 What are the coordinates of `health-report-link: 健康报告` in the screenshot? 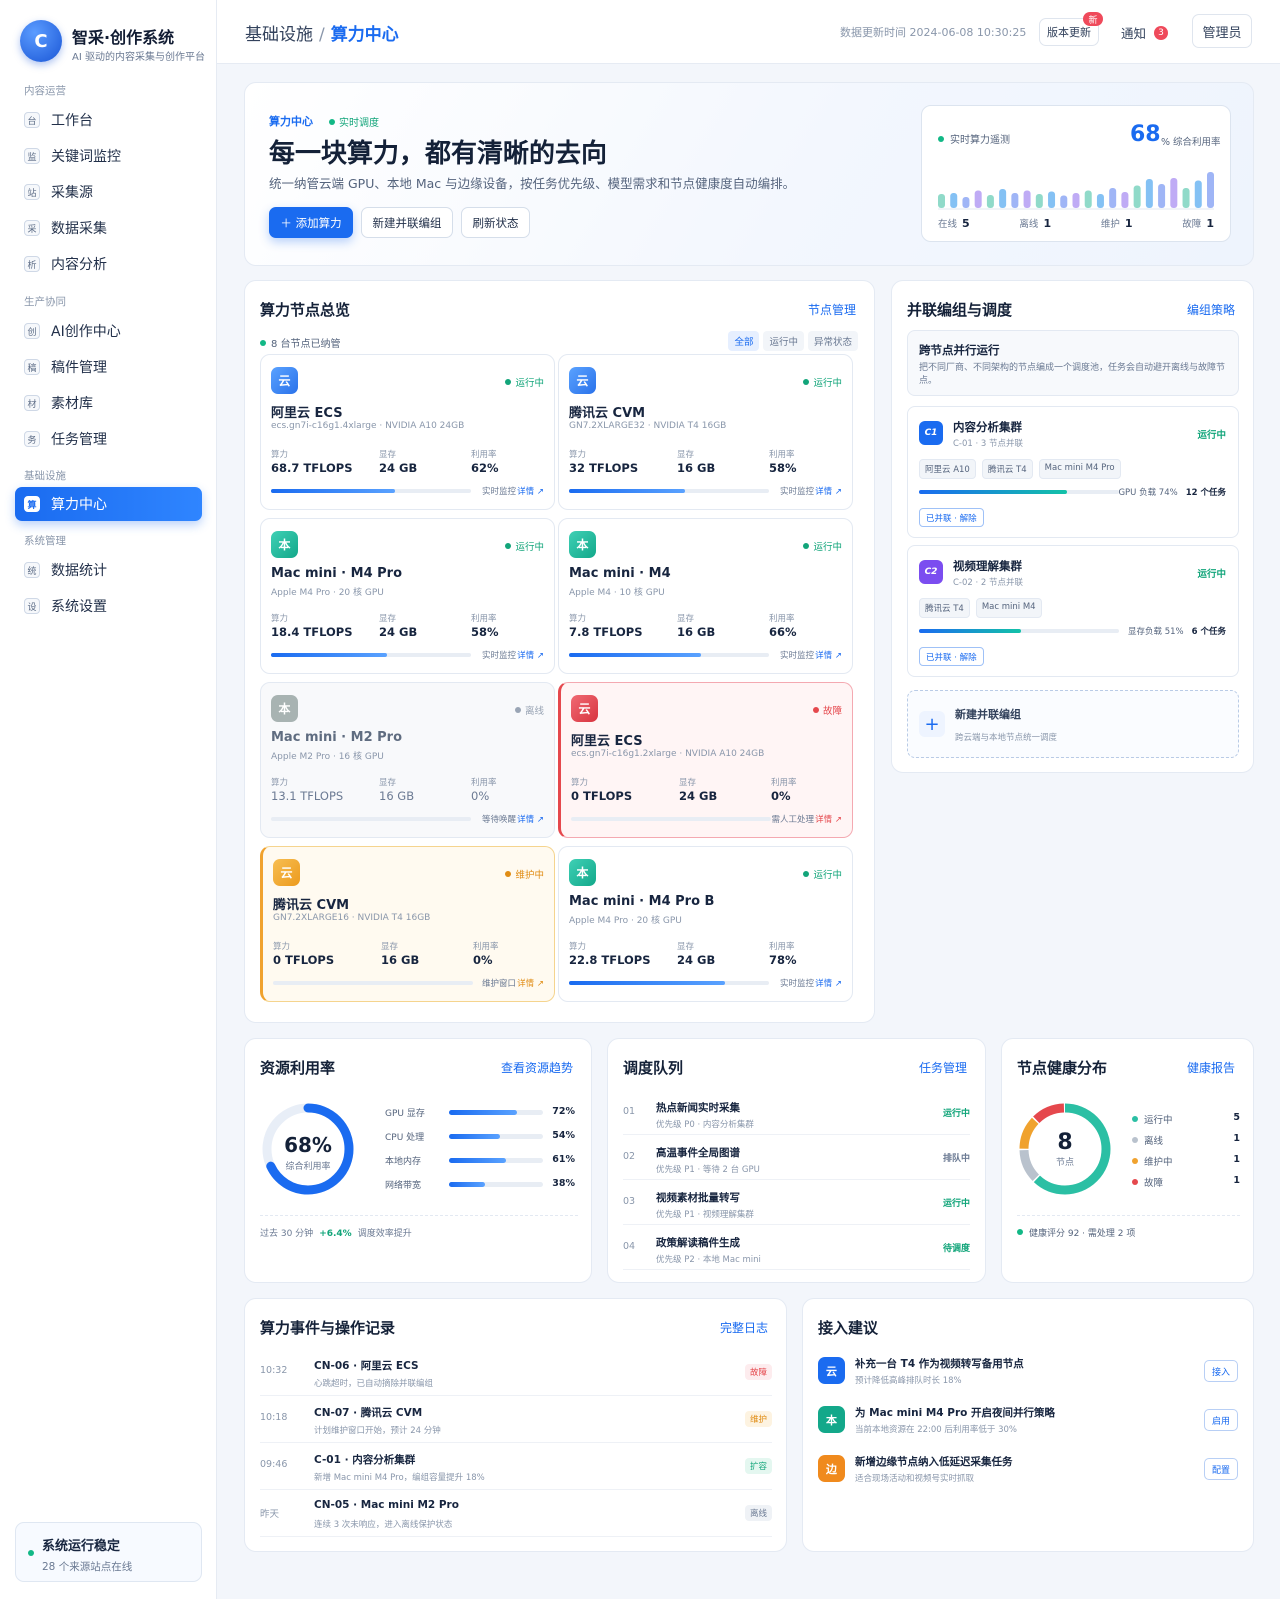 It's located at (1211, 1067).